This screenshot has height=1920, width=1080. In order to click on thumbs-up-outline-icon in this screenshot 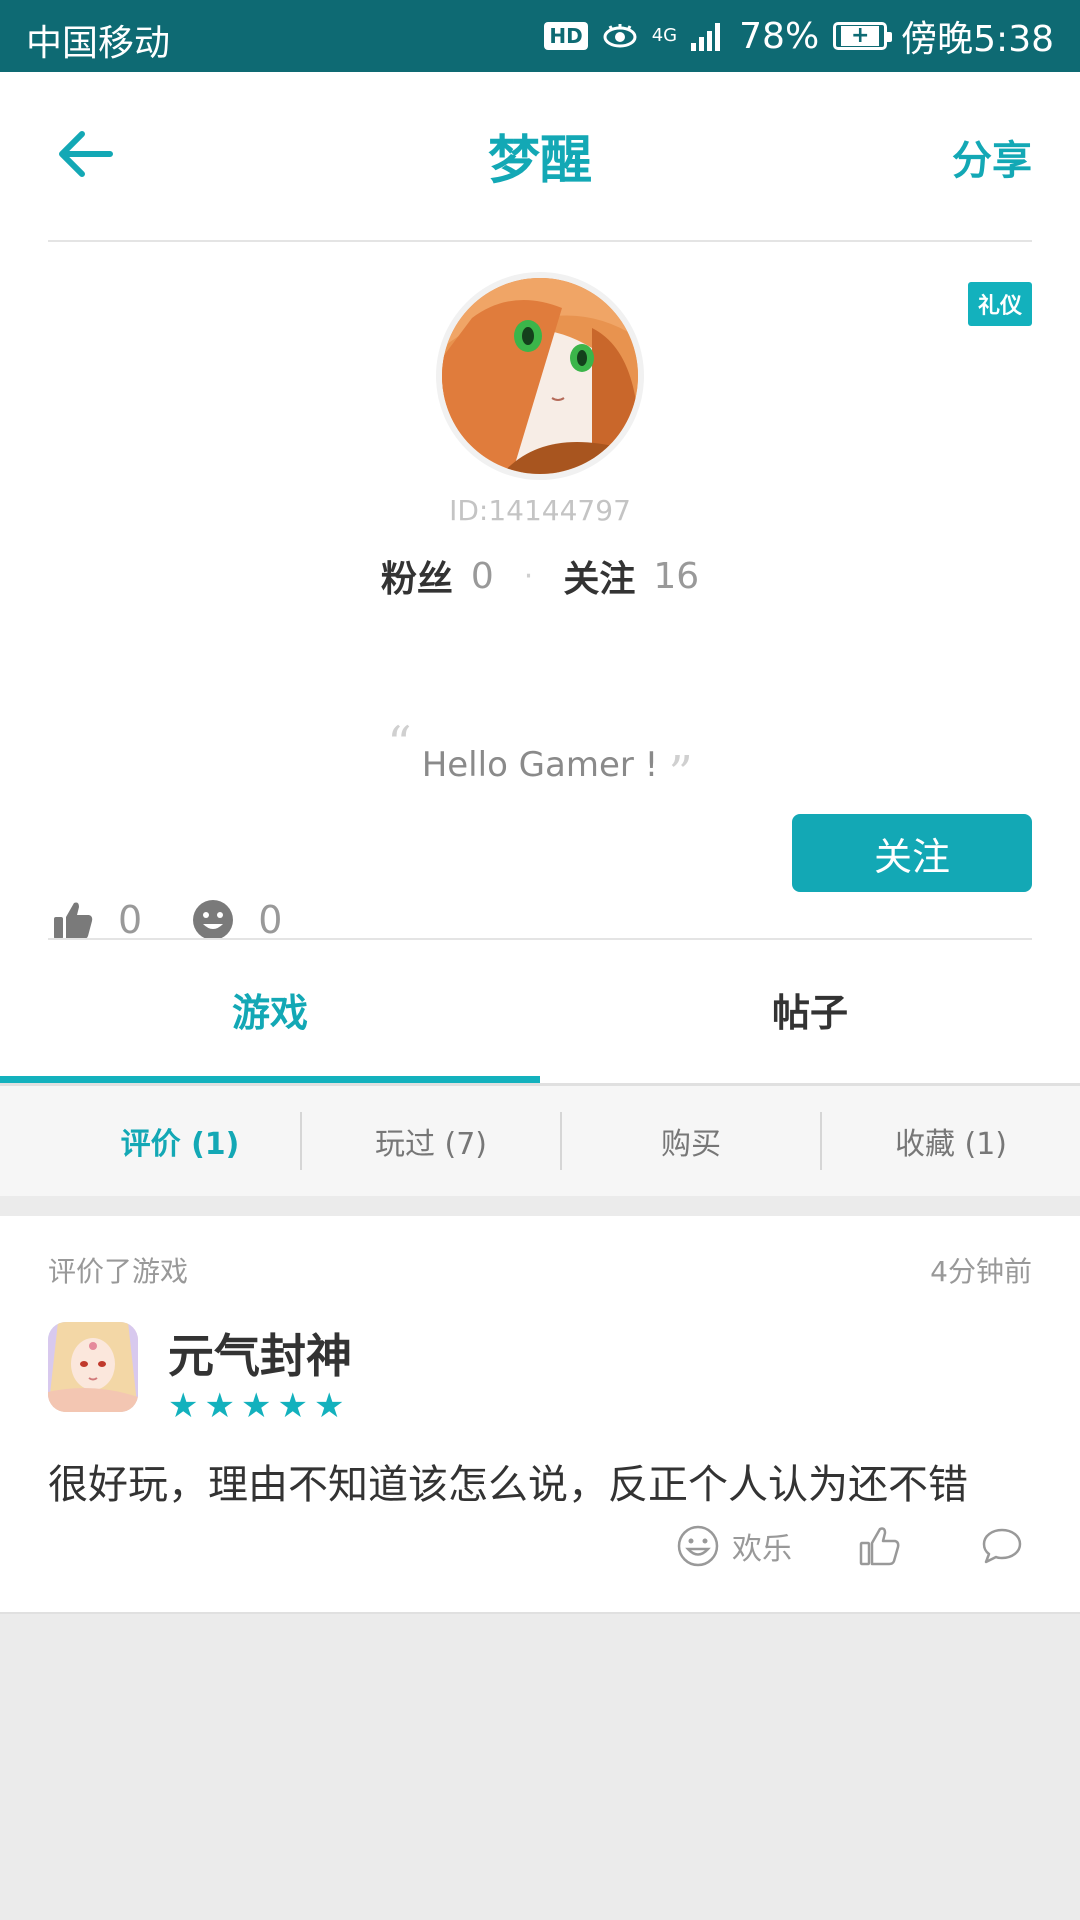, I will do `click(879, 1546)`.